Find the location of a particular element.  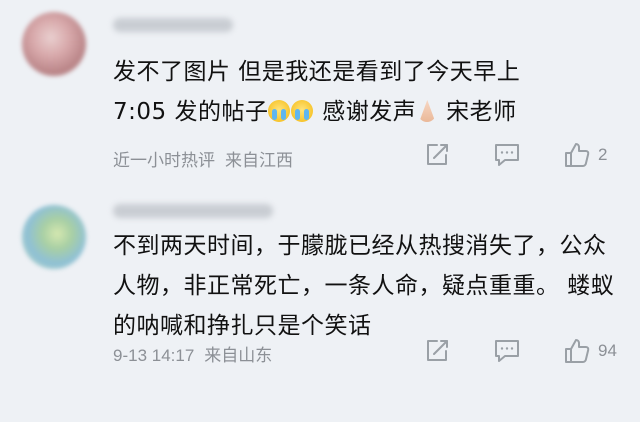

comment-text-segment: 7:05 发的帖子 is located at coordinates (191, 112).